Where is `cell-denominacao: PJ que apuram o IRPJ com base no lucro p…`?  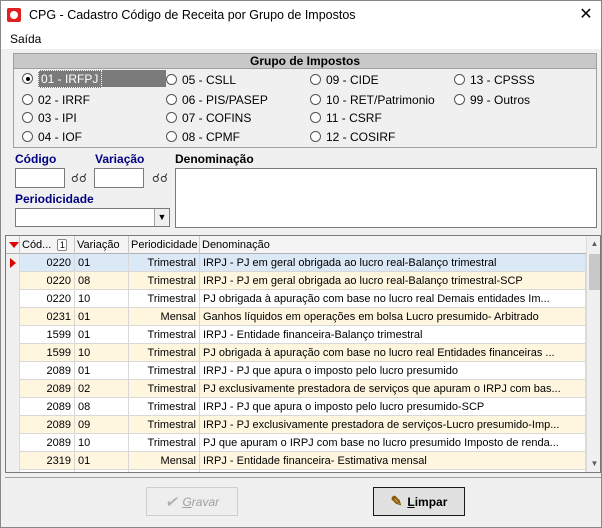
cell-denominacao: PJ que apuram o IRPJ com base no lucro p… is located at coordinates (393, 443).